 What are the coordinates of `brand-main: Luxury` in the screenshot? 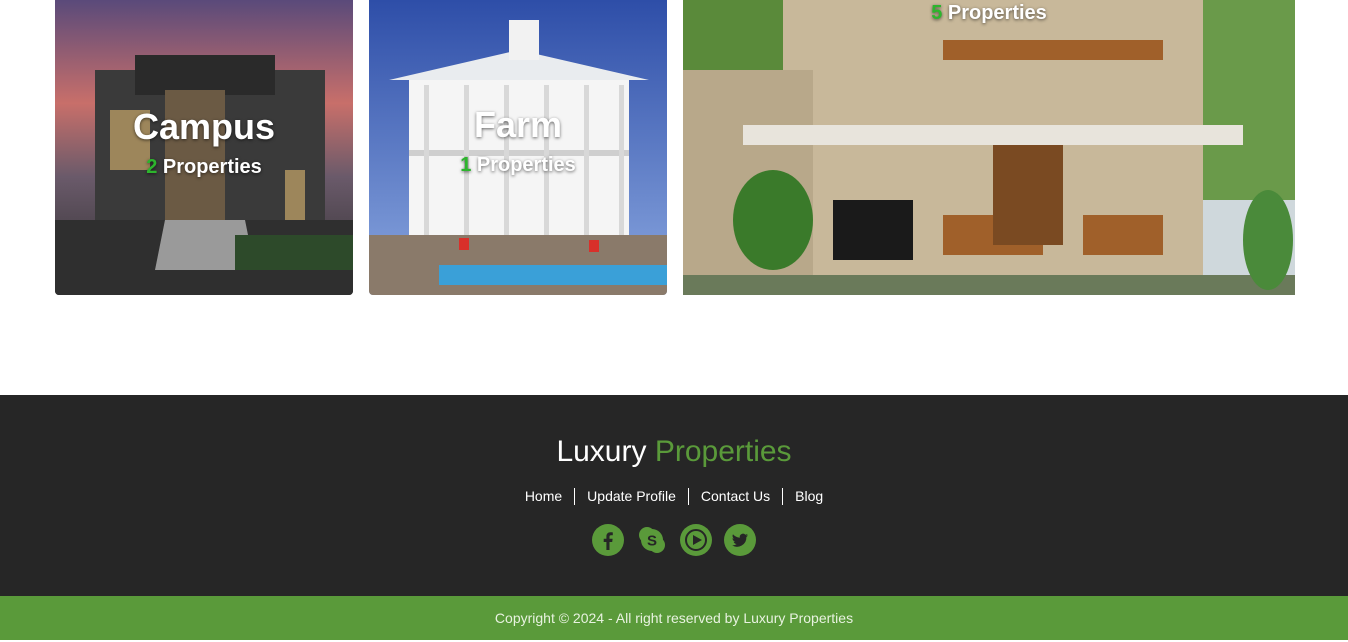 It's located at (601, 451).